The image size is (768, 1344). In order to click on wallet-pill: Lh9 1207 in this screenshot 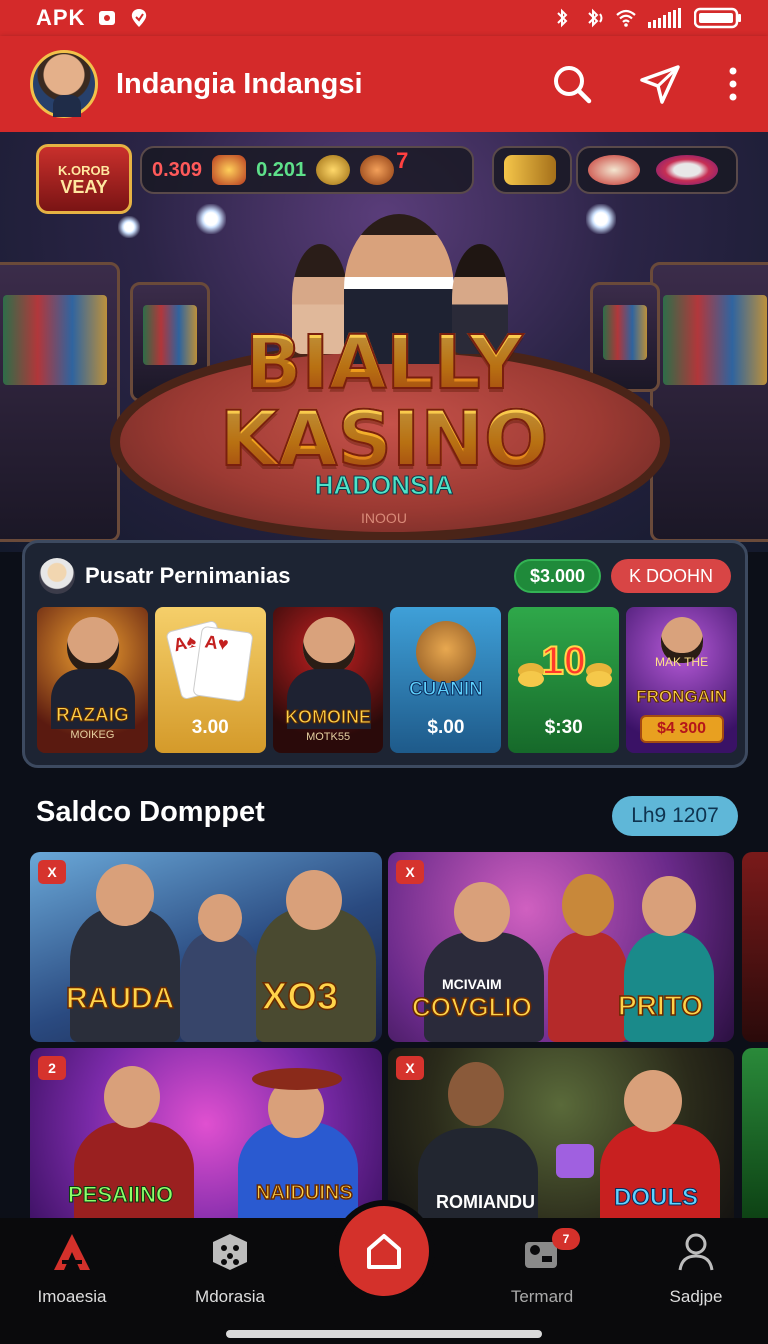, I will do `click(675, 816)`.